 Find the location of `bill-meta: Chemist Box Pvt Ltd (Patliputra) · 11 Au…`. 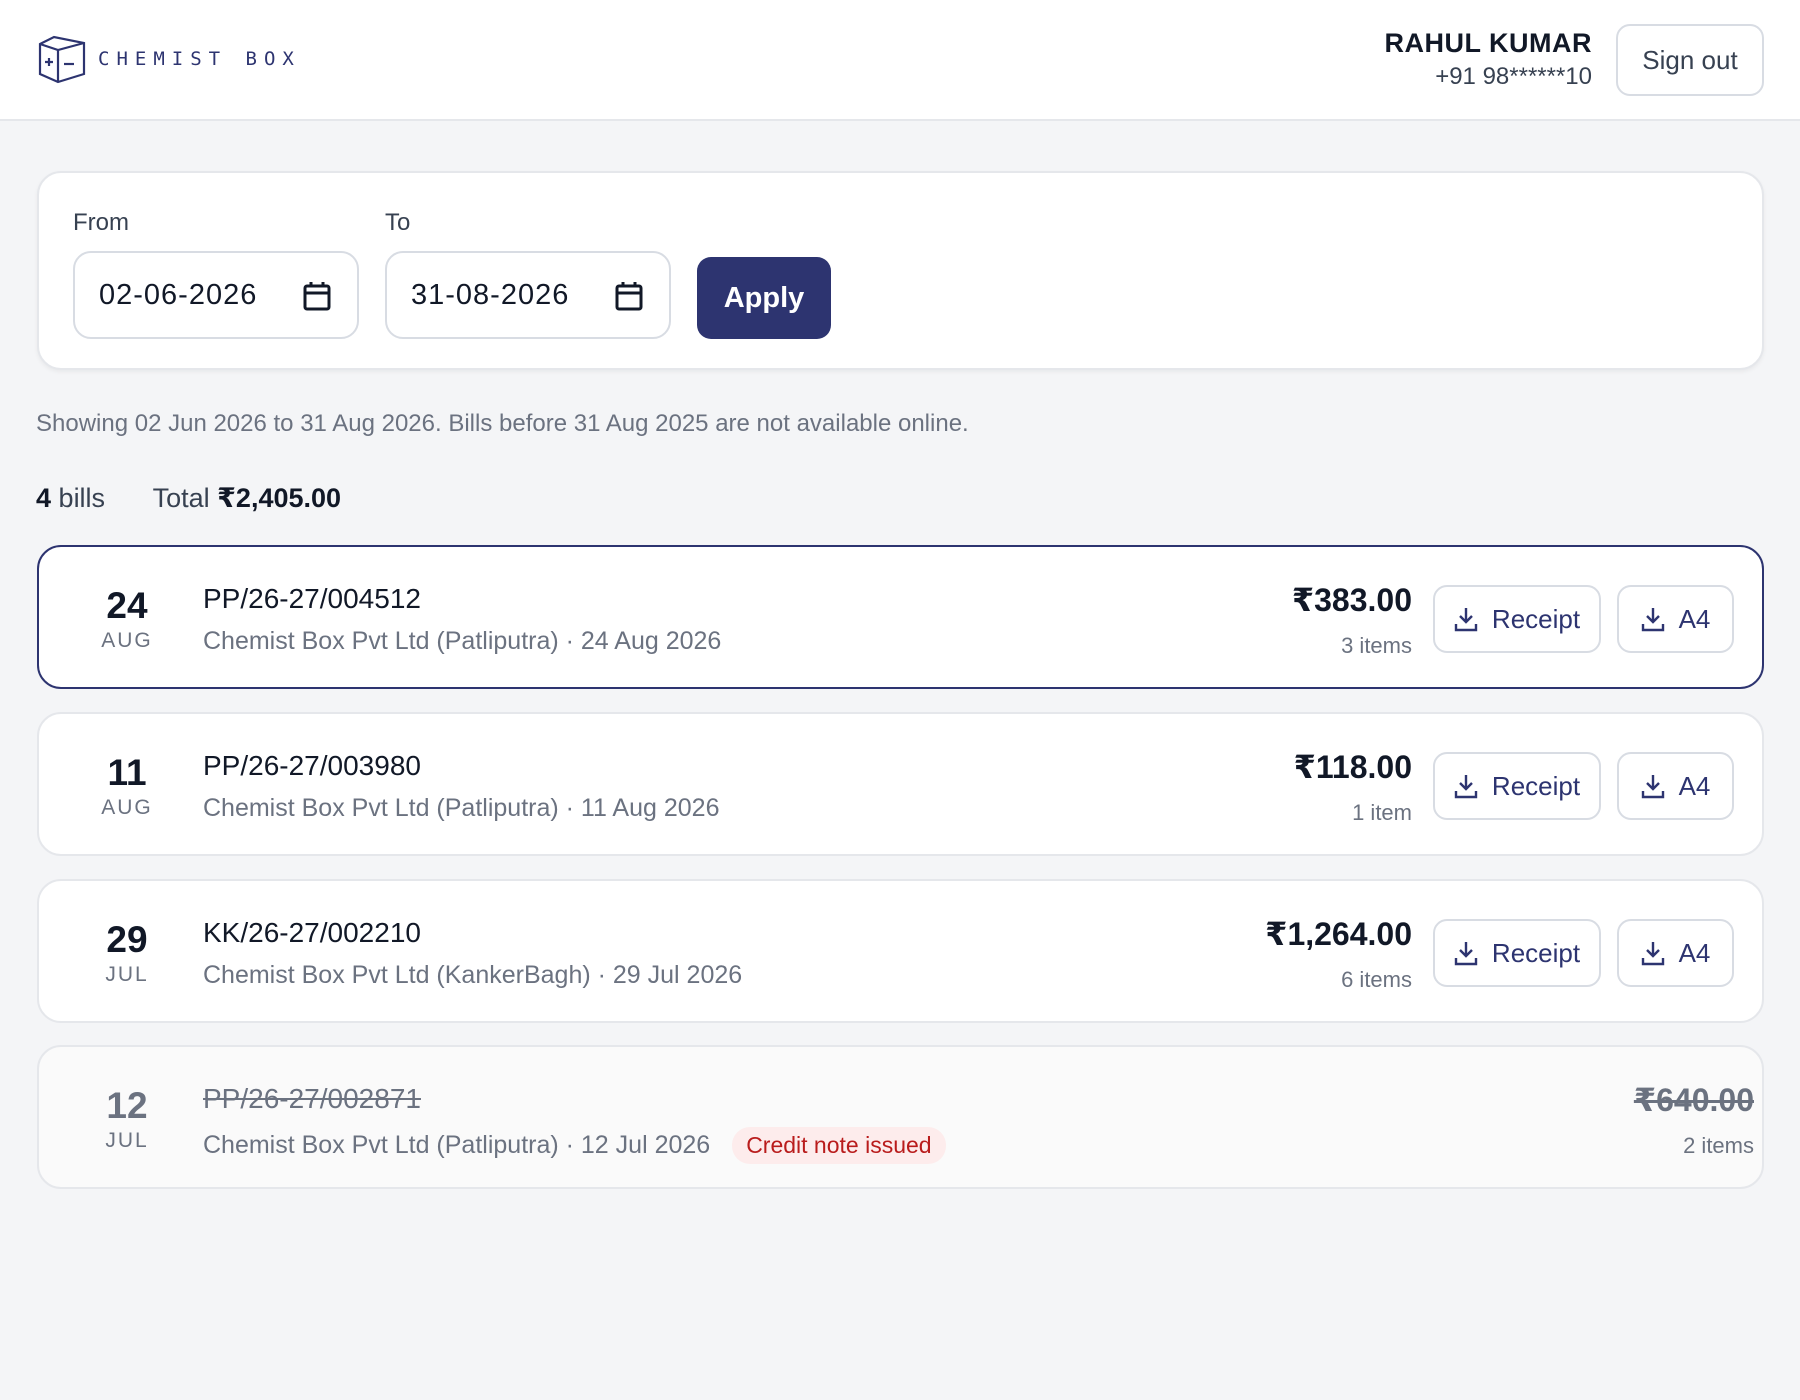

bill-meta: Chemist Box Pvt Ltd (Patliputra) · 11 Au… is located at coordinates (461, 808).